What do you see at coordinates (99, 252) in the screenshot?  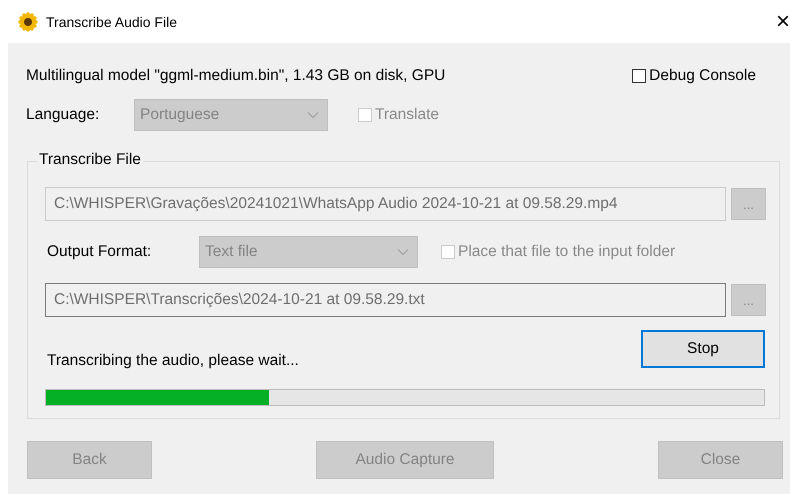 I see `field-label: Output Format:` at bounding box center [99, 252].